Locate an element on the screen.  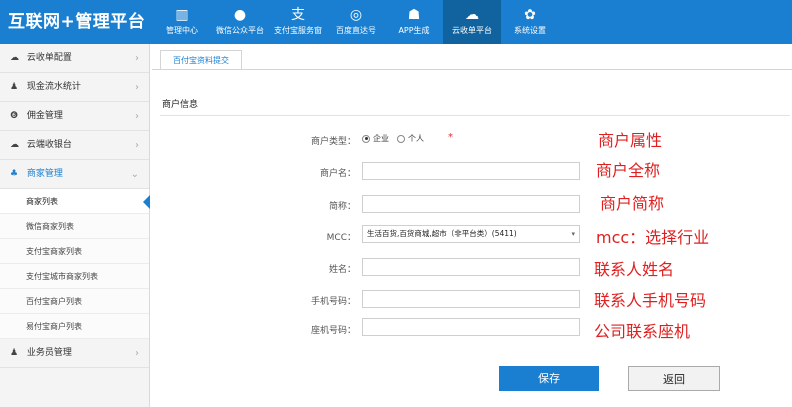
nav-item-settings: ✿ 系统设置 is located at coordinates (530, 22).